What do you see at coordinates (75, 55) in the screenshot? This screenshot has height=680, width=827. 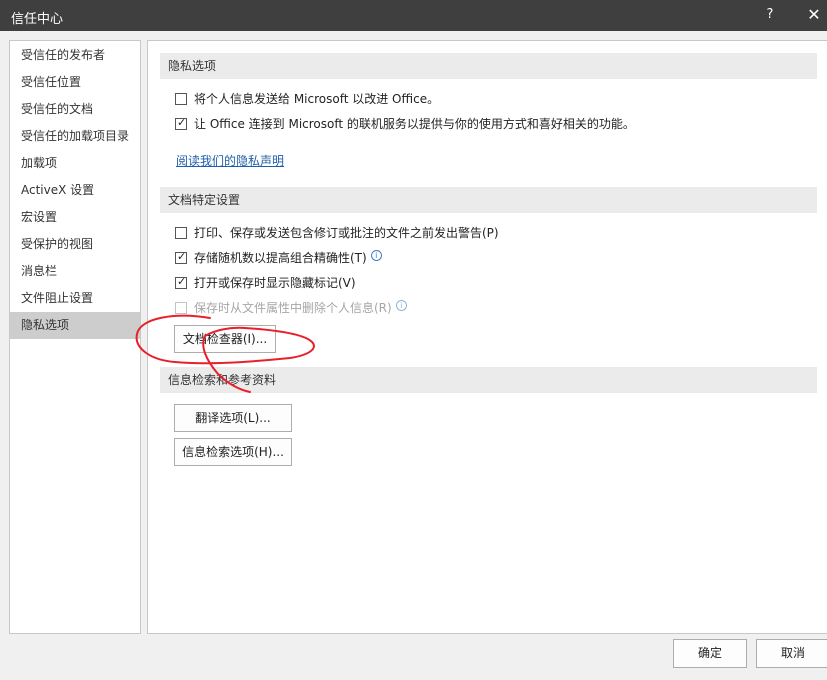 I see `sidebar-item-trusted-publishers: 受信任的发布者` at bounding box center [75, 55].